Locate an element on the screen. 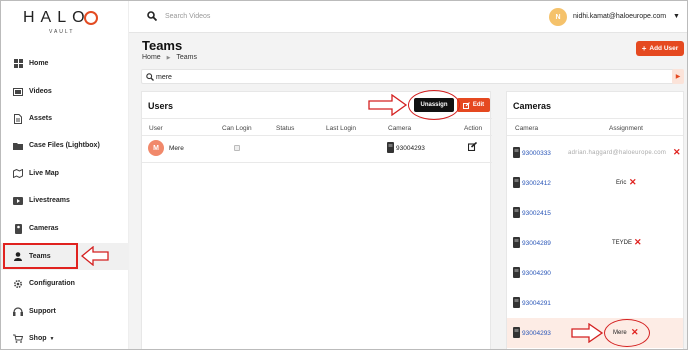 This screenshot has height=350, width=688. camera-assignment: TEYDE is located at coordinates (622, 243).